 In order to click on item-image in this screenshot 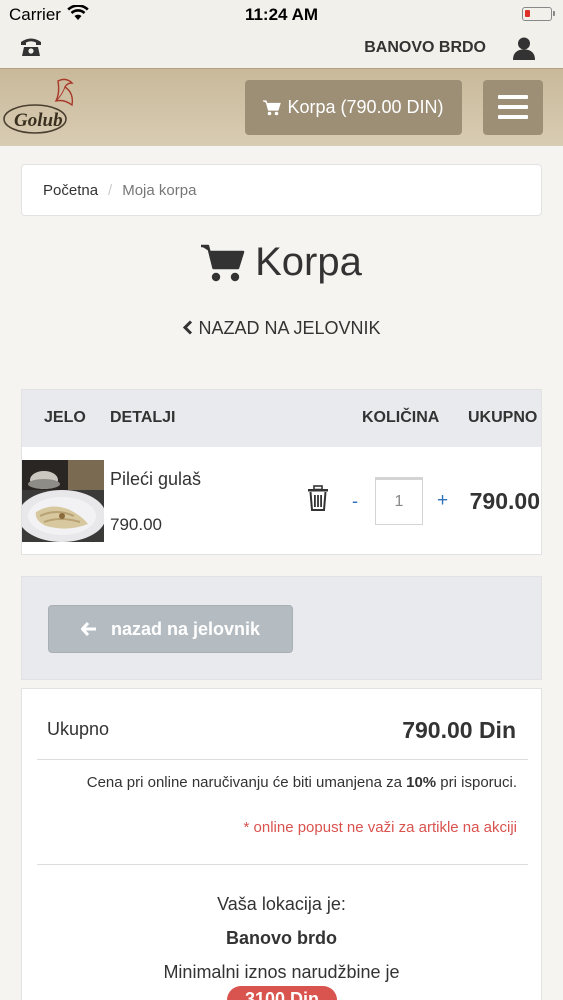, I will do `click(63, 501)`.